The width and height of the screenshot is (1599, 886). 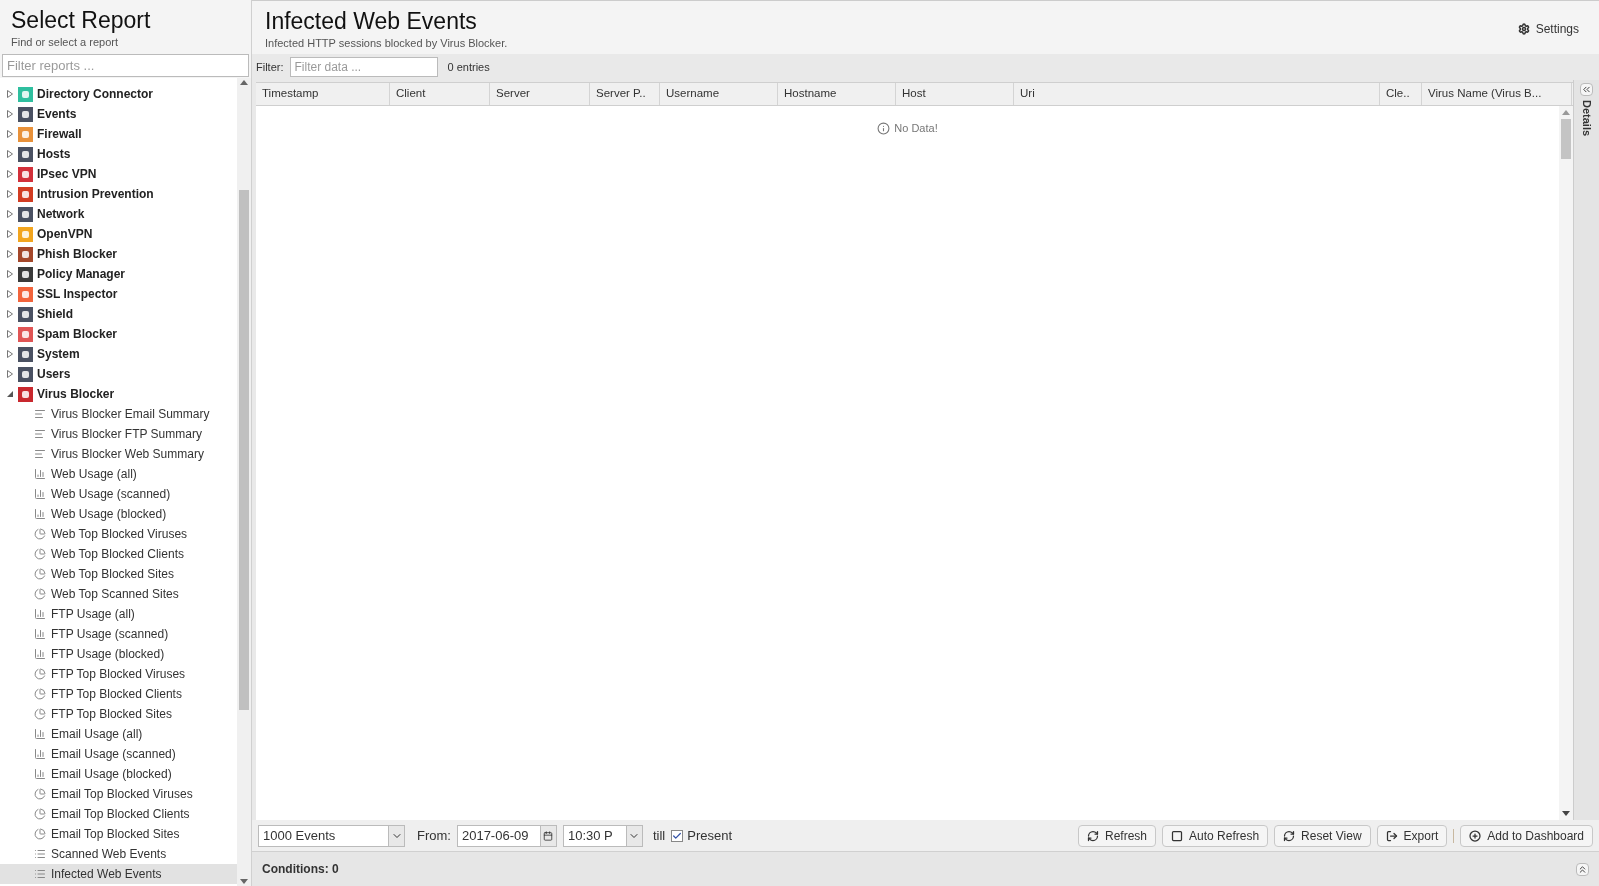 I want to click on tree-category: Phish Blocker, so click(x=77, y=254).